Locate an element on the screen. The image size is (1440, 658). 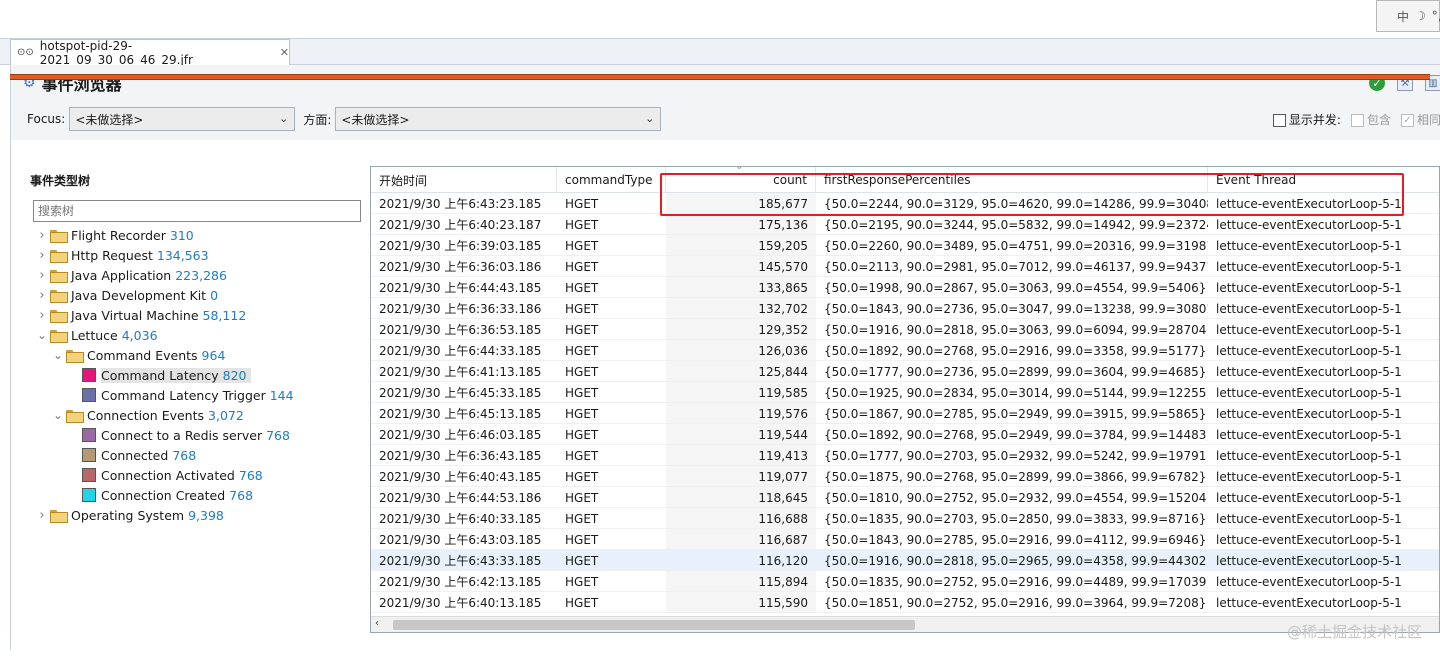
tree-item-label: Java Development Kit is located at coordinates (139, 295).